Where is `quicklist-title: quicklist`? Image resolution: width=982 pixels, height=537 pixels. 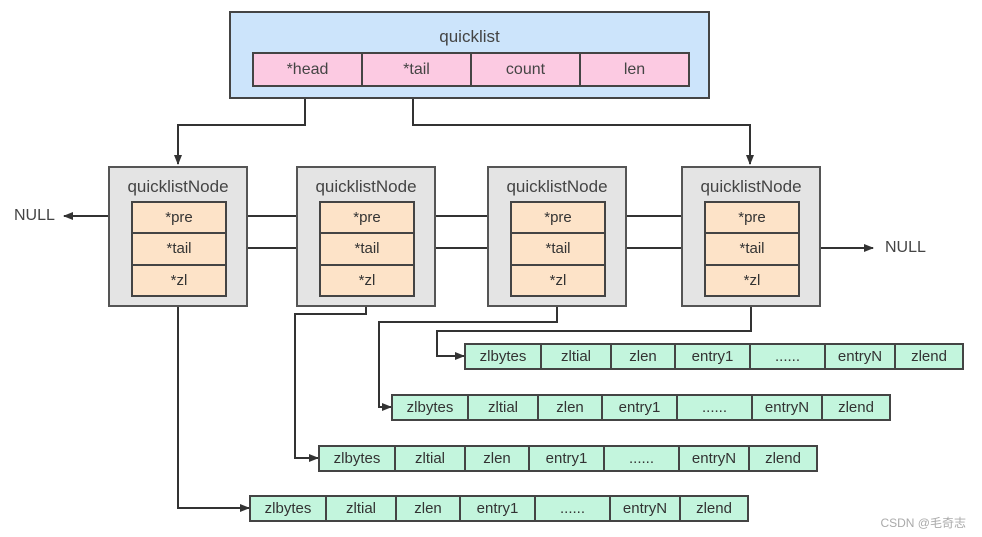
quicklist-title: quicklist is located at coordinates (469, 36).